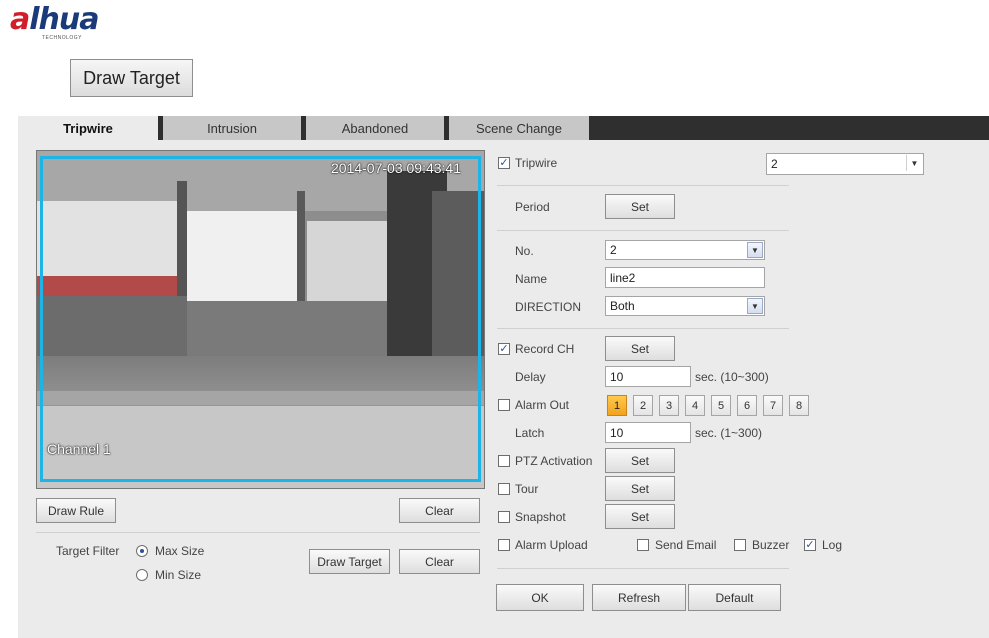 The width and height of the screenshot is (989, 638). What do you see at coordinates (88, 128) in the screenshot?
I see `tab-tripwire: Tripwire` at bounding box center [88, 128].